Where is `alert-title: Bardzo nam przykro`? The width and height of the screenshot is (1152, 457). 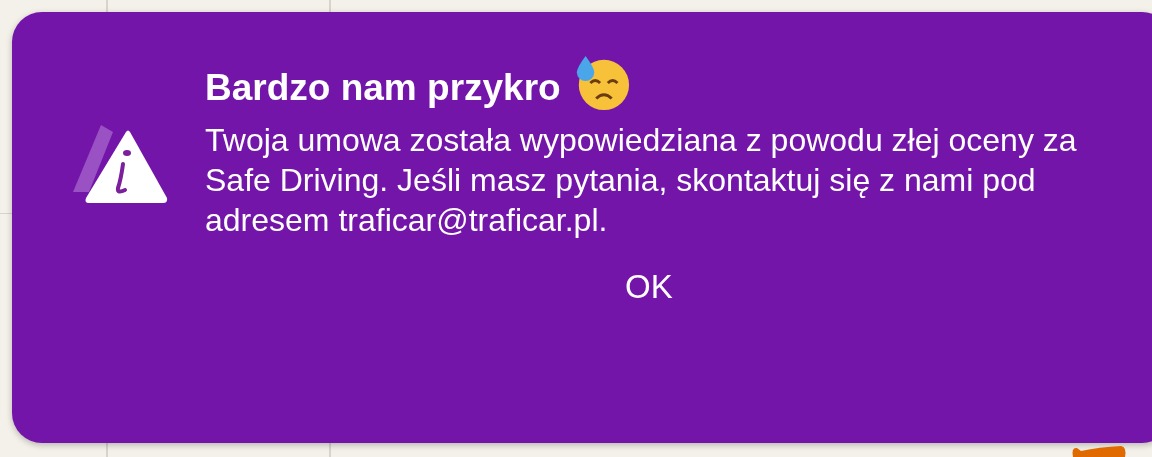
alert-title: Bardzo nam przykro is located at coordinates (383, 88).